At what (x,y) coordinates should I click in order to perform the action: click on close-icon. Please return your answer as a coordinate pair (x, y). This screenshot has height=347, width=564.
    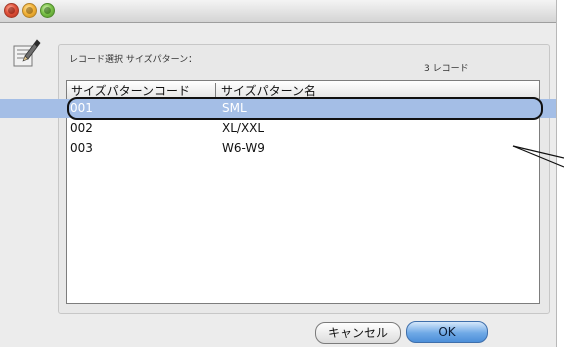
    Looking at the image, I should click on (11, 10).